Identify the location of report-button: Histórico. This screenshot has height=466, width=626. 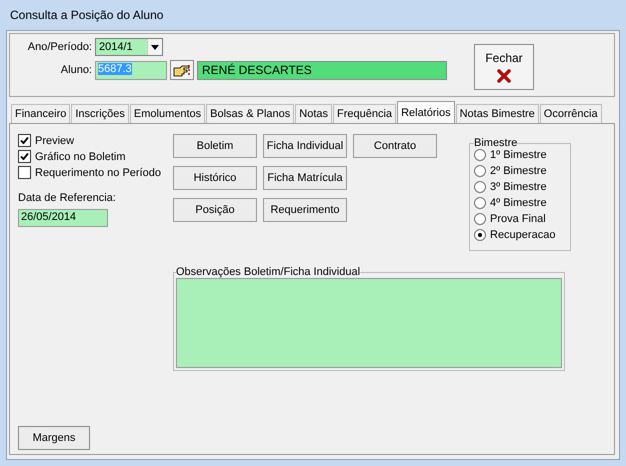
(215, 178).